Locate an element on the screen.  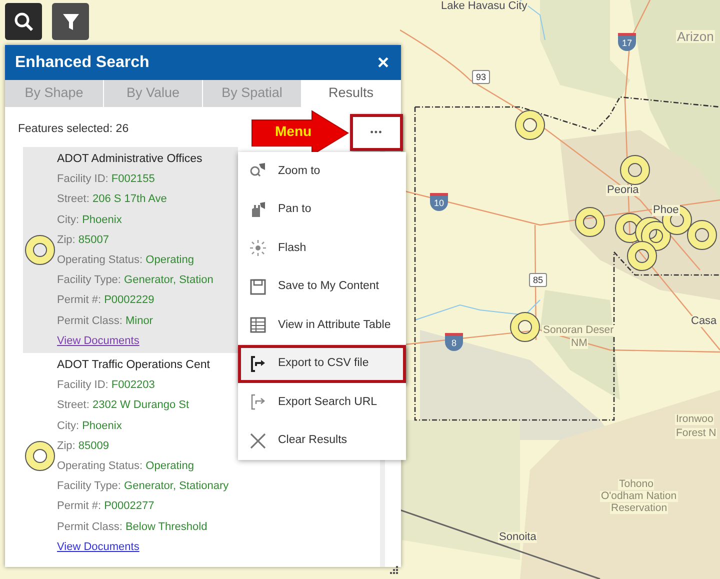
map-label: Phoe is located at coordinates (666, 210).